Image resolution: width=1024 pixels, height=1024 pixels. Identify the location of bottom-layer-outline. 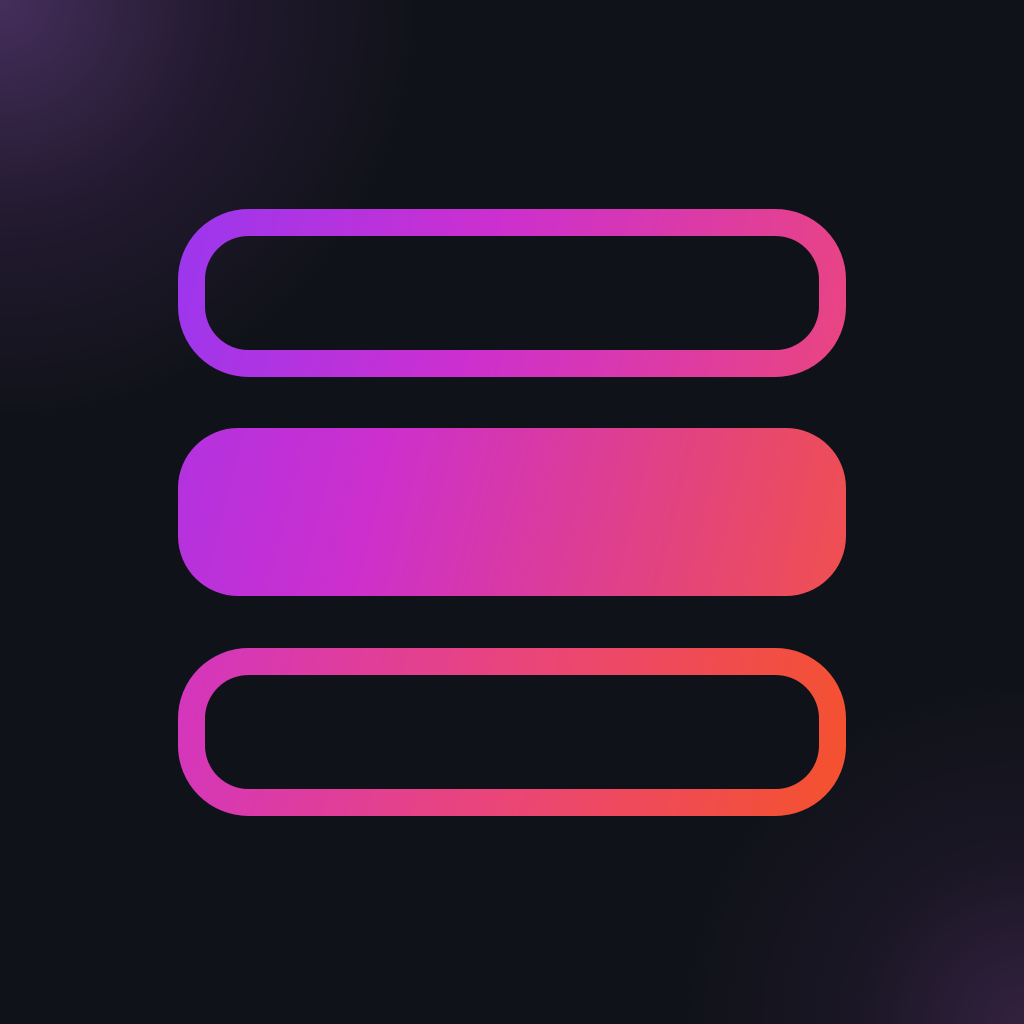
(512, 732).